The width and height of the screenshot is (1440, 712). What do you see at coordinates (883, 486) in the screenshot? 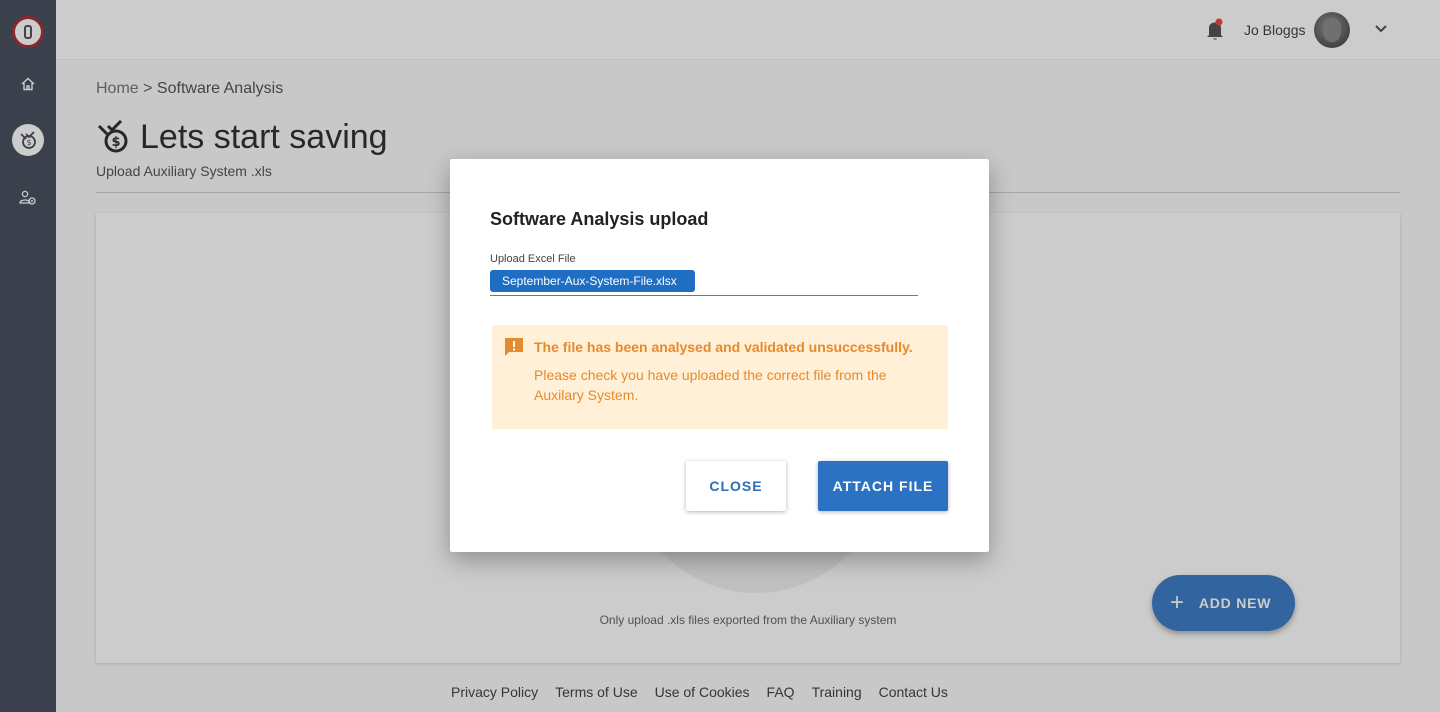
I see `attach-file-button: ATTACH FILE` at bounding box center [883, 486].